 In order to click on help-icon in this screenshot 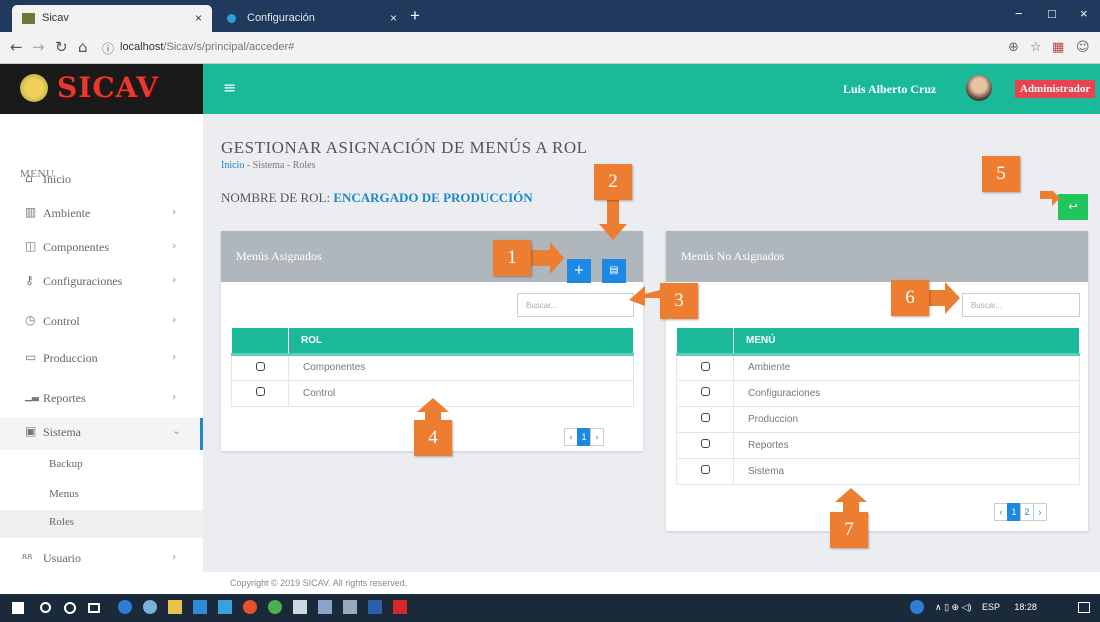, I will do `click(917, 607)`.